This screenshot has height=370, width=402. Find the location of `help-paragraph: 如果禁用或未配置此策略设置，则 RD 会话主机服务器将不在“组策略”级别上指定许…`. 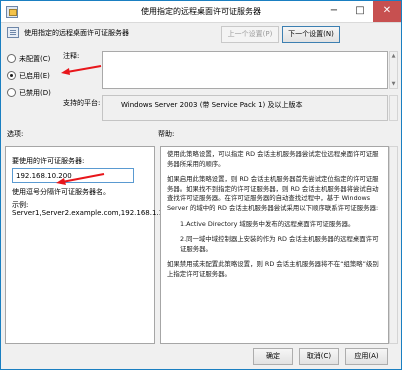

help-paragraph: 如果禁用或未配置此策略设置，则 RD 会话主机服务器将不在“组策略”级别上指定许… is located at coordinates (273, 269).